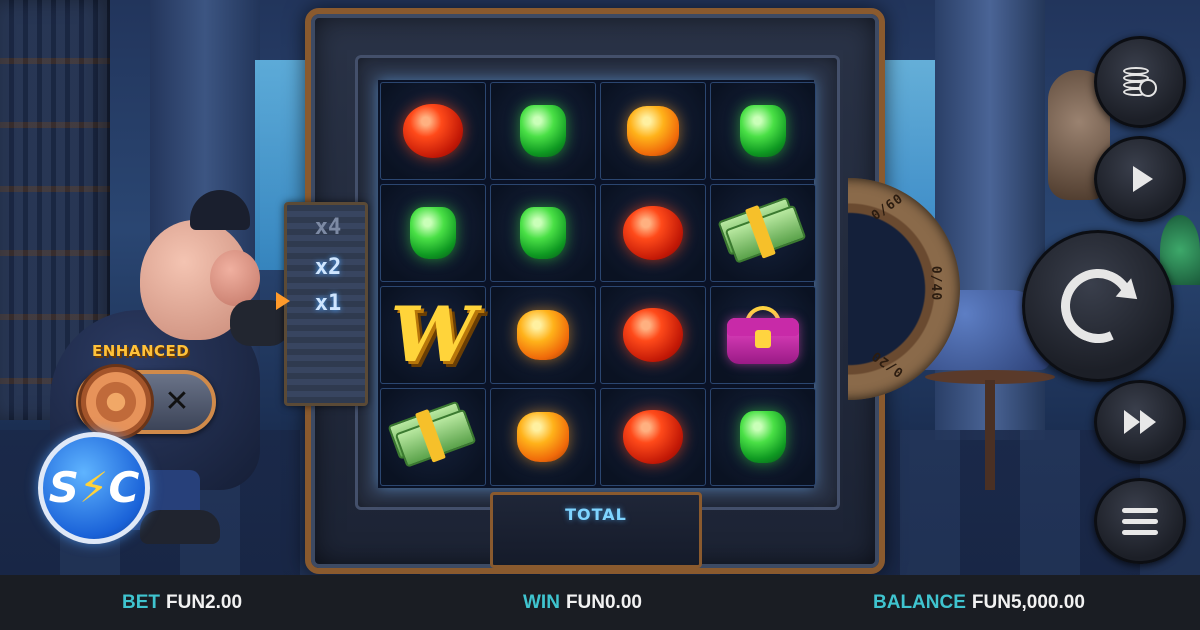 Image resolution: width=1200 pixels, height=630 pixels. What do you see at coordinates (204, 602) in the screenshot?
I see `bet-value: FUN2.00` at bounding box center [204, 602].